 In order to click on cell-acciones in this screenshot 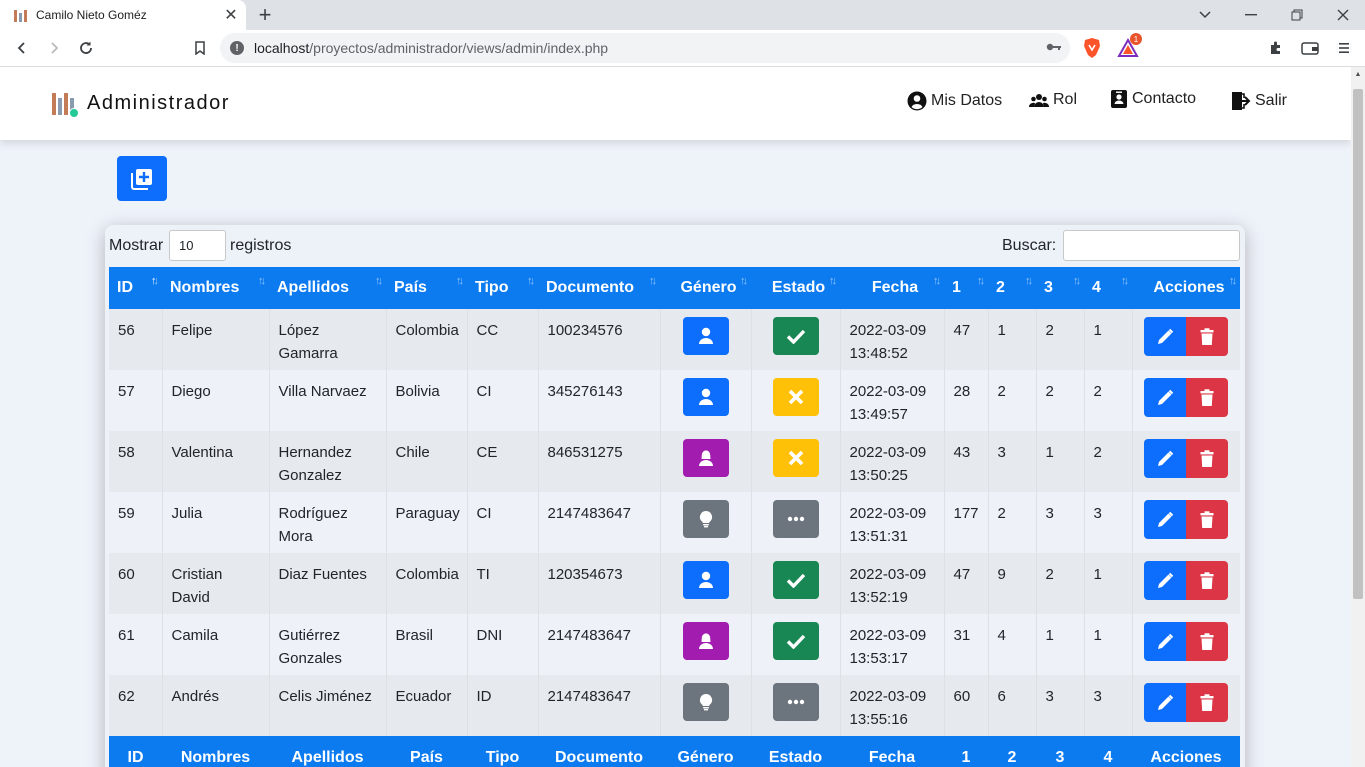, I will do `click(1186, 339)`.